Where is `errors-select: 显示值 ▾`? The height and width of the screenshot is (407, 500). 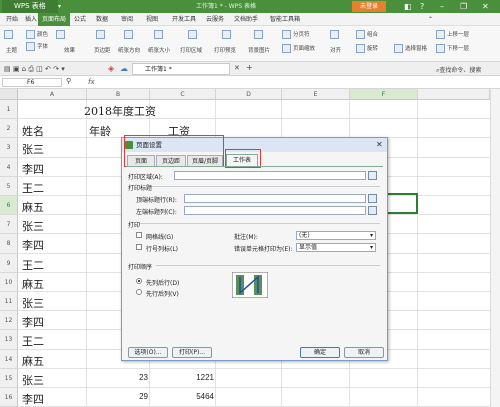
errors-select: 显示值 ▾ is located at coordinates (336, 247).